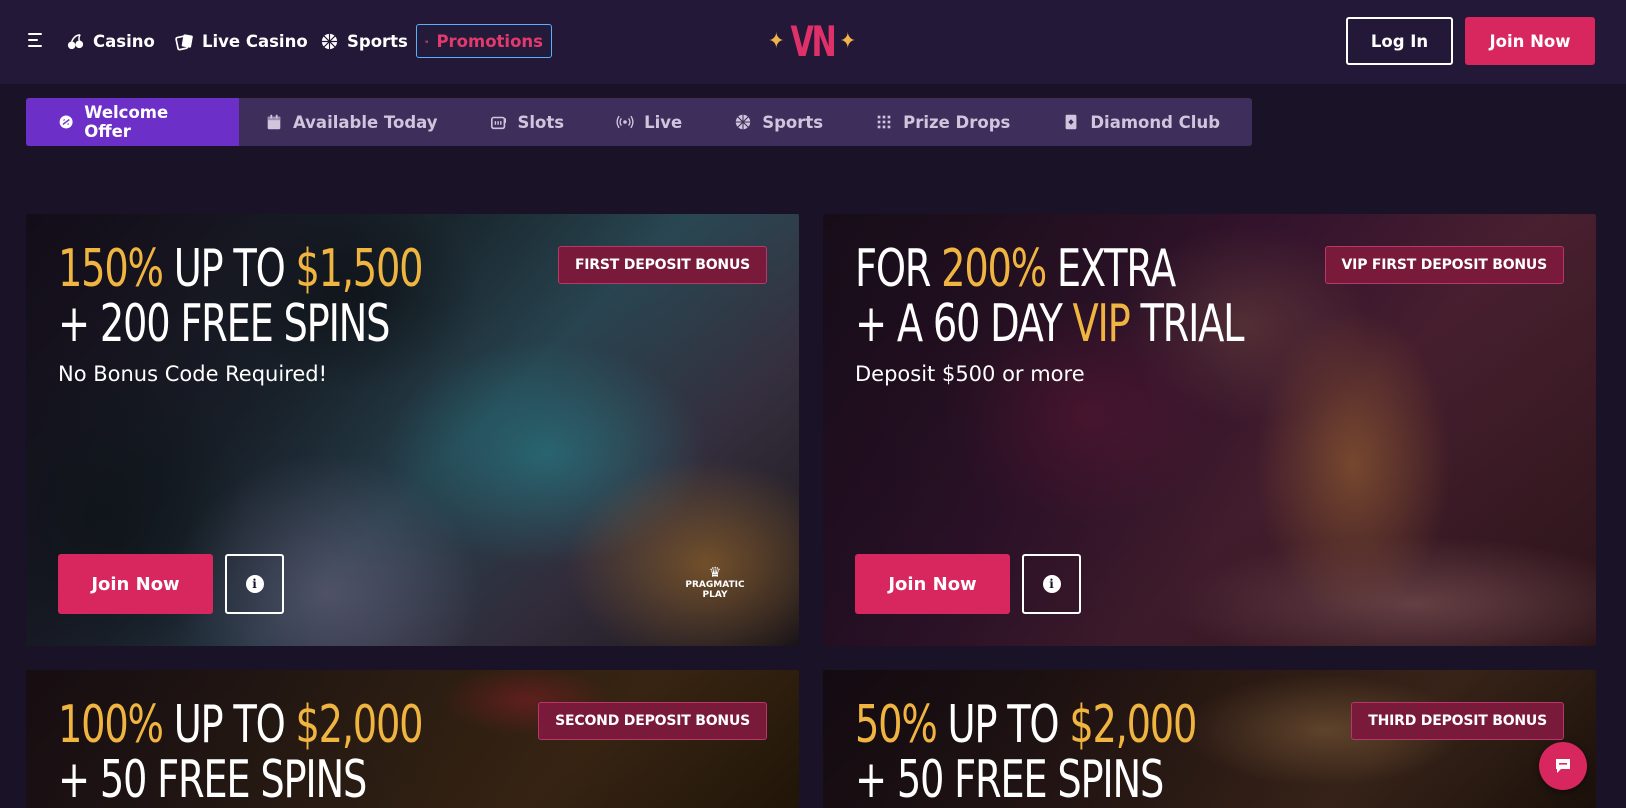 The height and width of the screenshot is (808, 1626). Describe the element at coordinates (884, 122) in the screenshot. I see `grid-icon` at that location.